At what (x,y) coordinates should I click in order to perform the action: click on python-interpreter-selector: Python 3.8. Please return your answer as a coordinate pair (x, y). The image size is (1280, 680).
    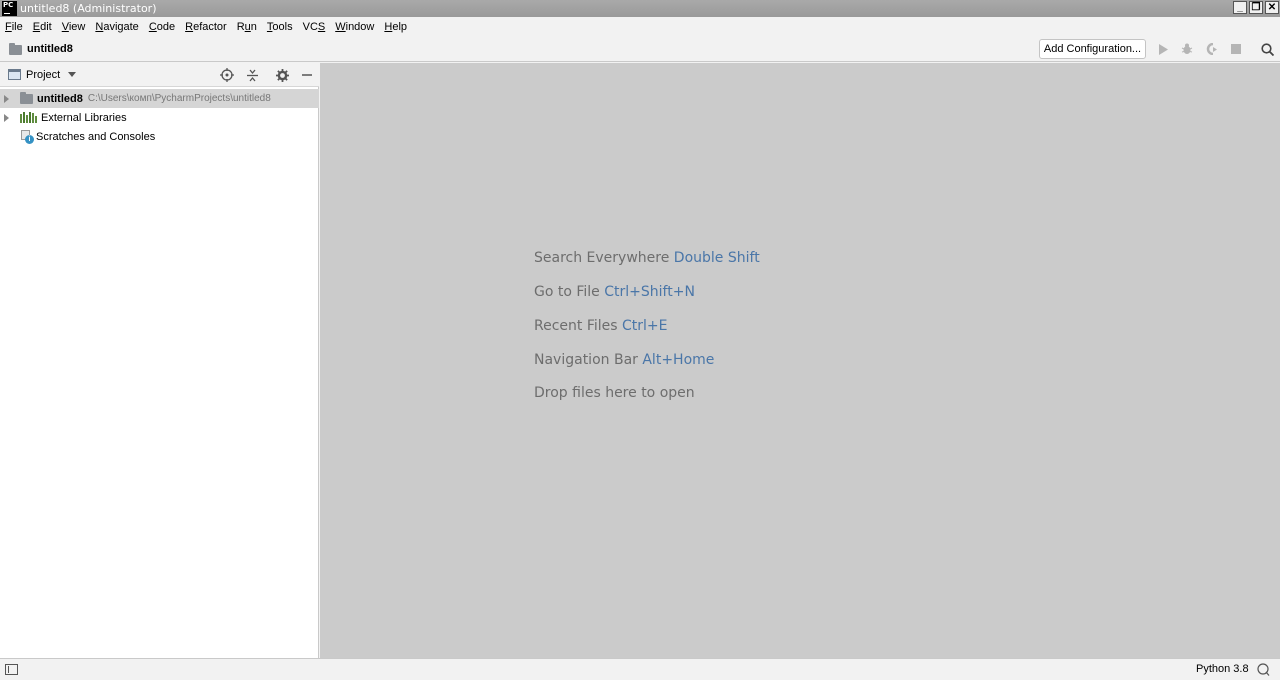
    Looking at the image, I should click on (1222, 669).